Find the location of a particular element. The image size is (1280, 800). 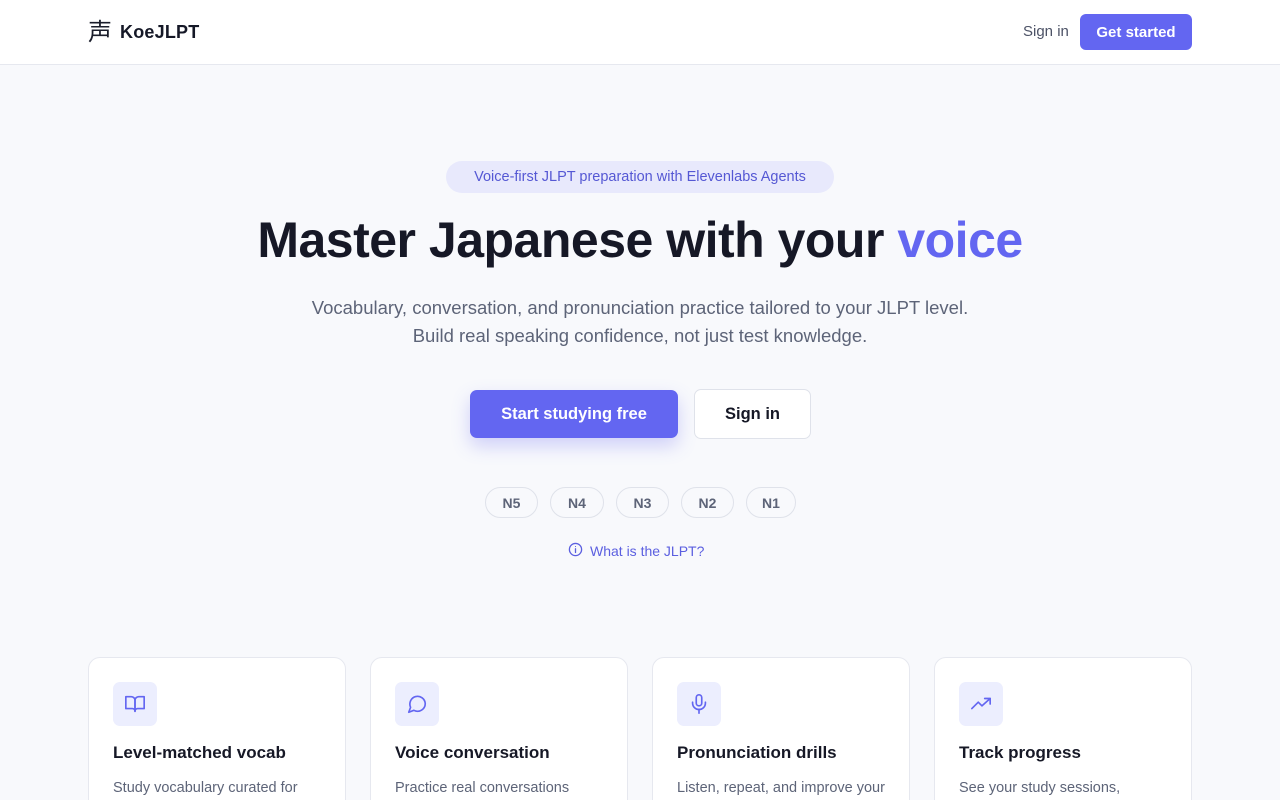

feature-title: Track progress is located at coordinates (1020, 752).